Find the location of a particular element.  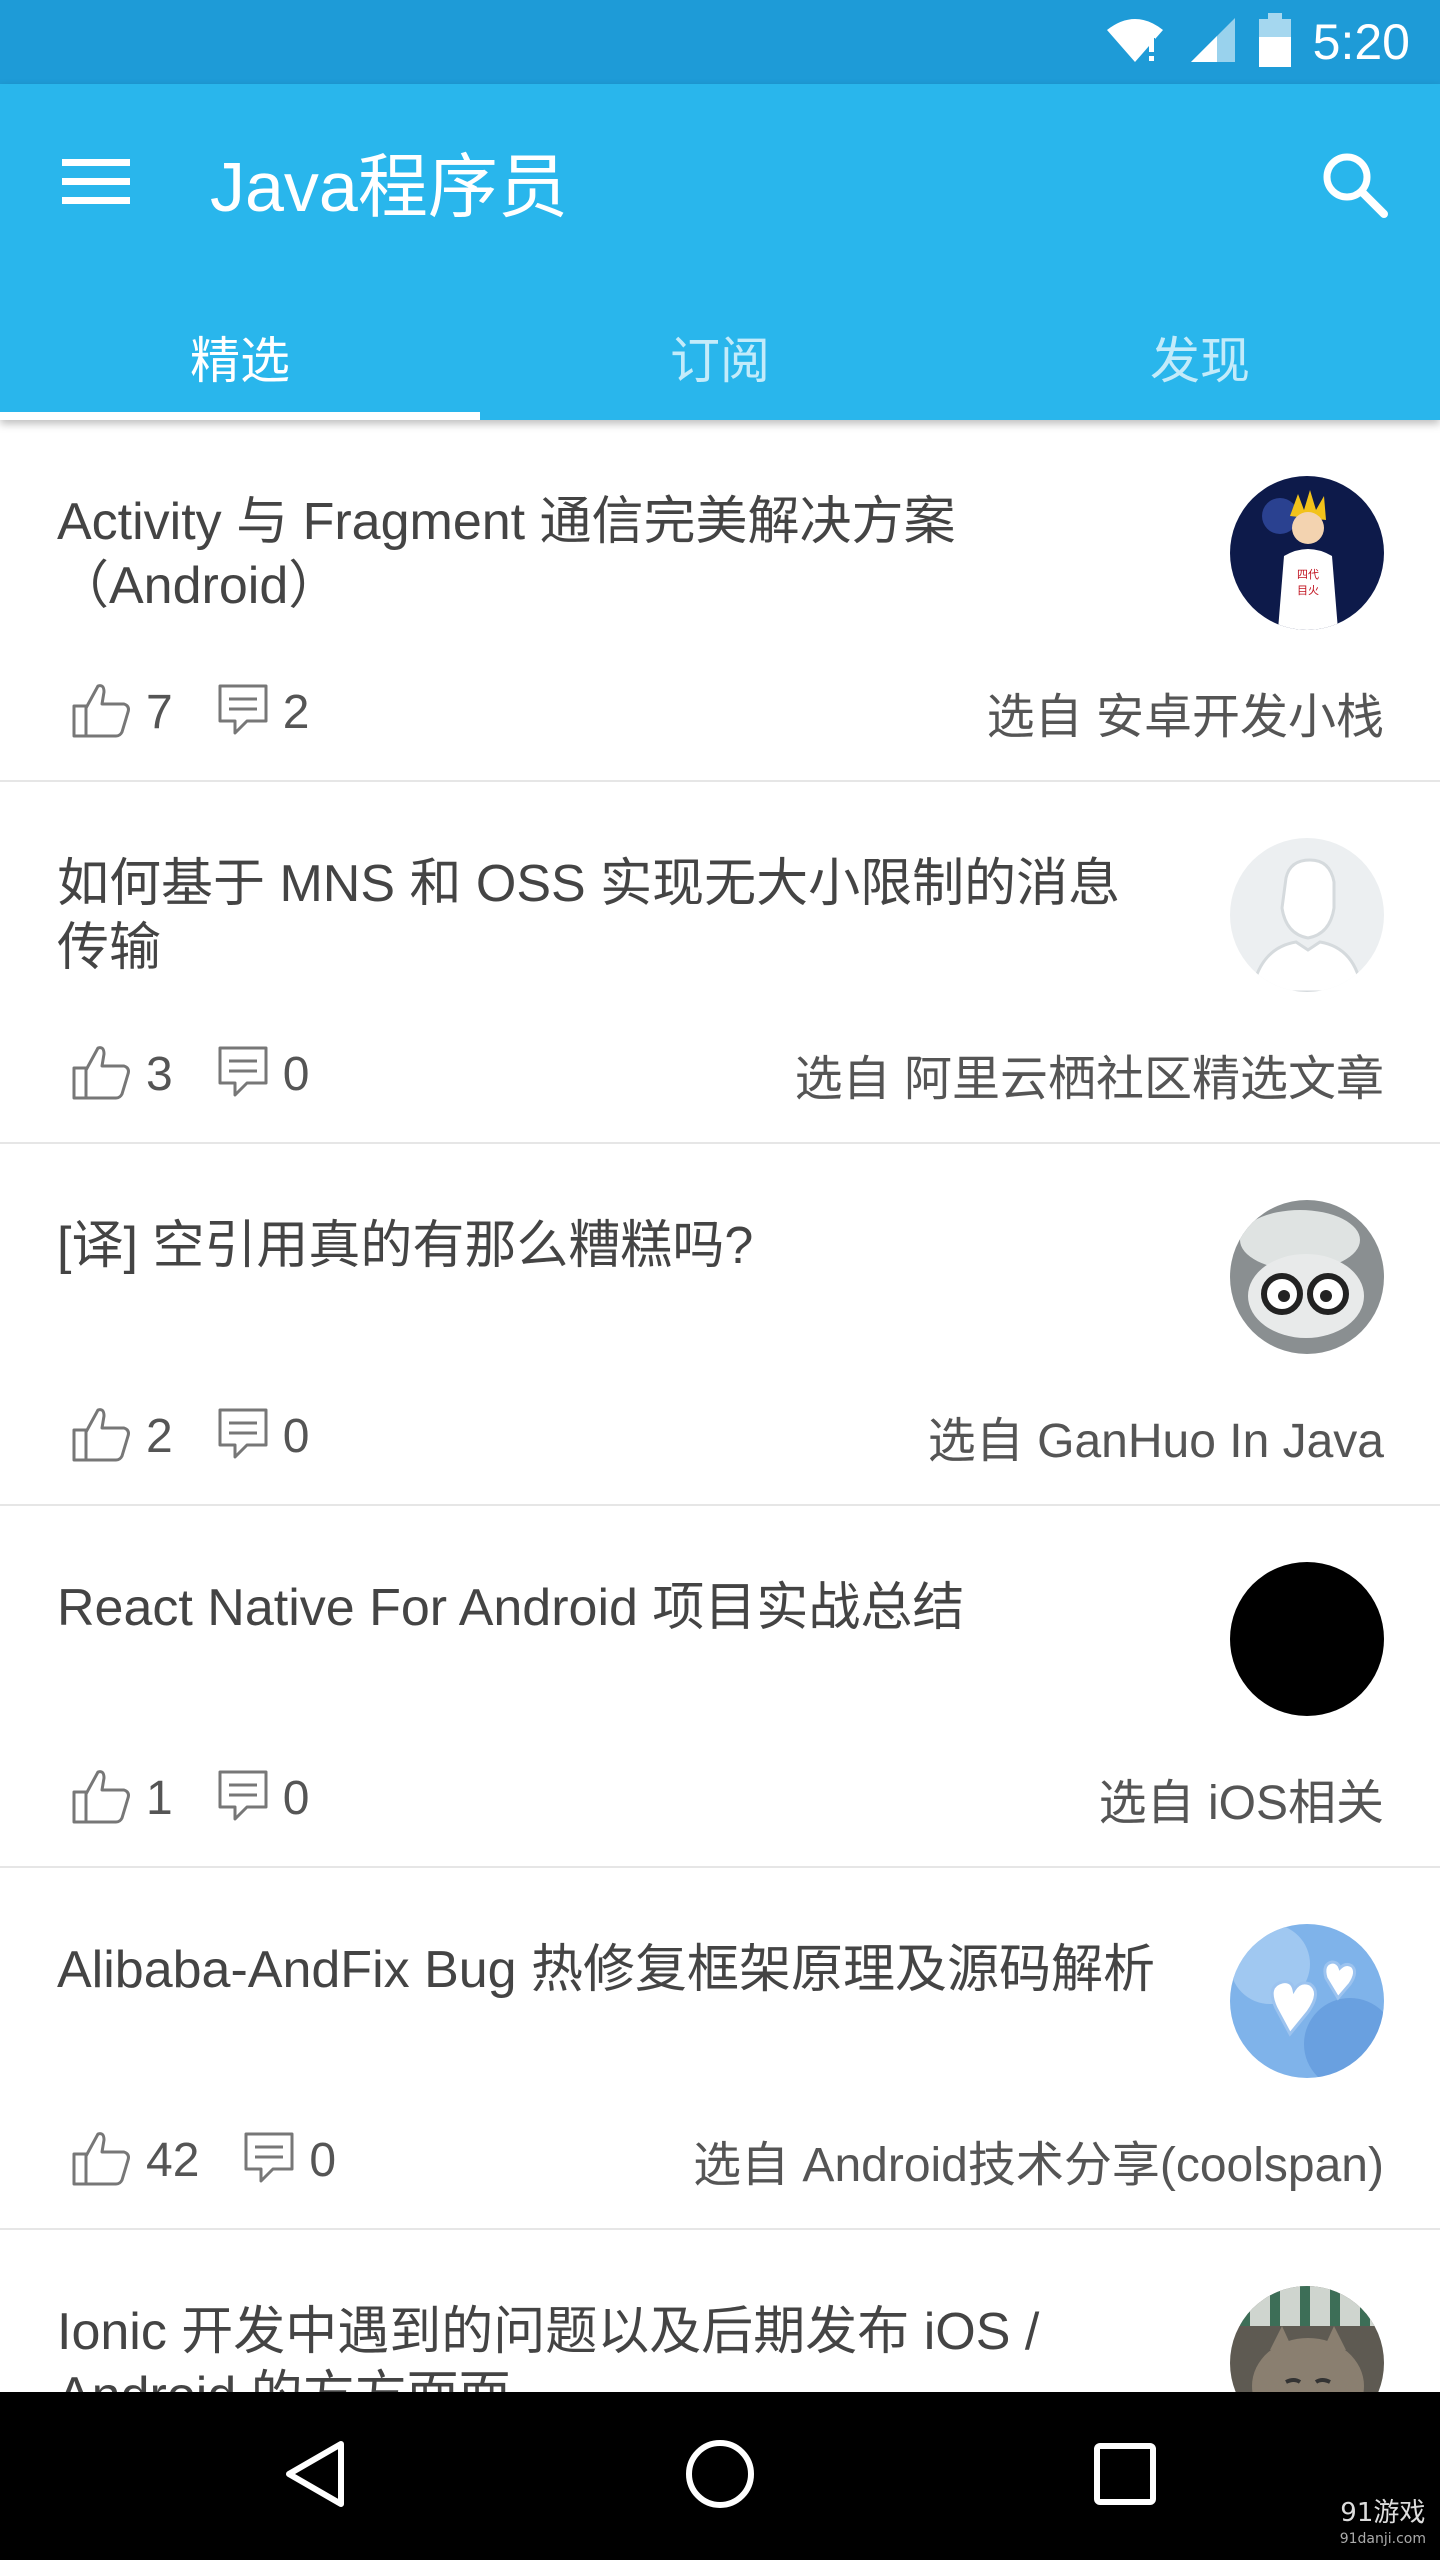

tab-label: 订阅 is located at coordinates (720, 361).